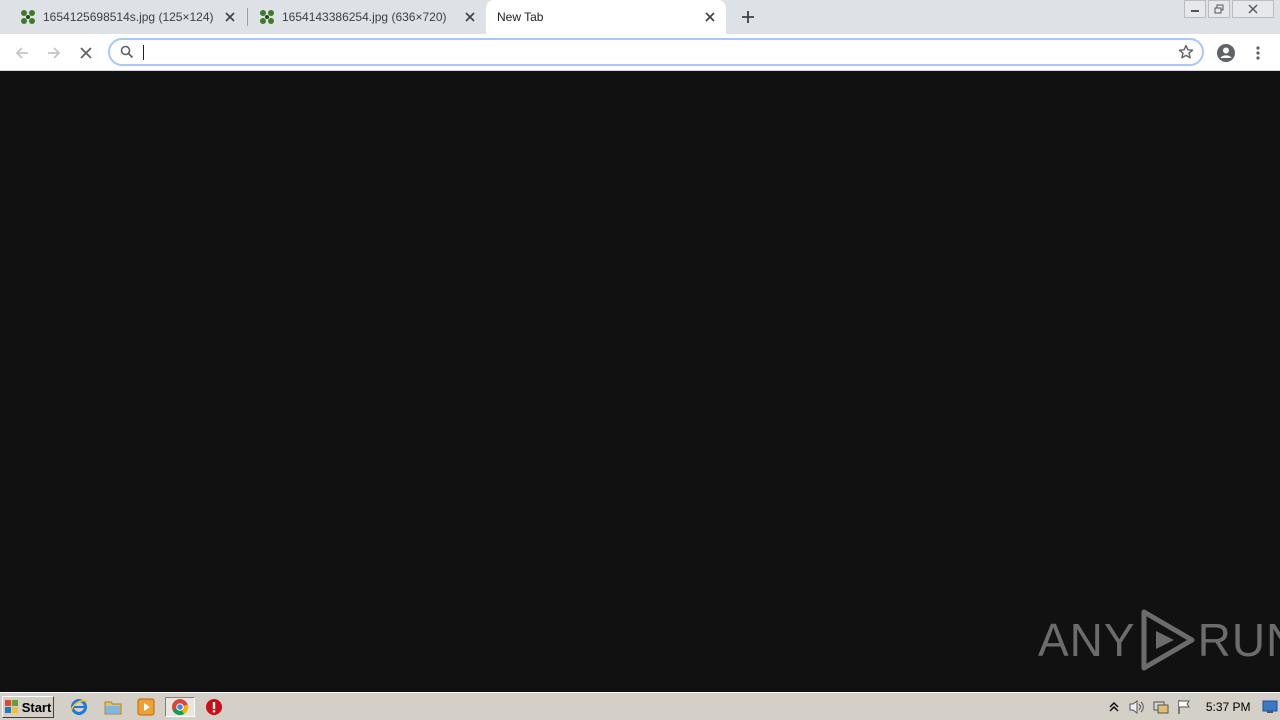 This screenshot has height=720, width=1280. Describe the element at coordinates (214, 707) in the screenshot. I see `opera-icon` at that location.